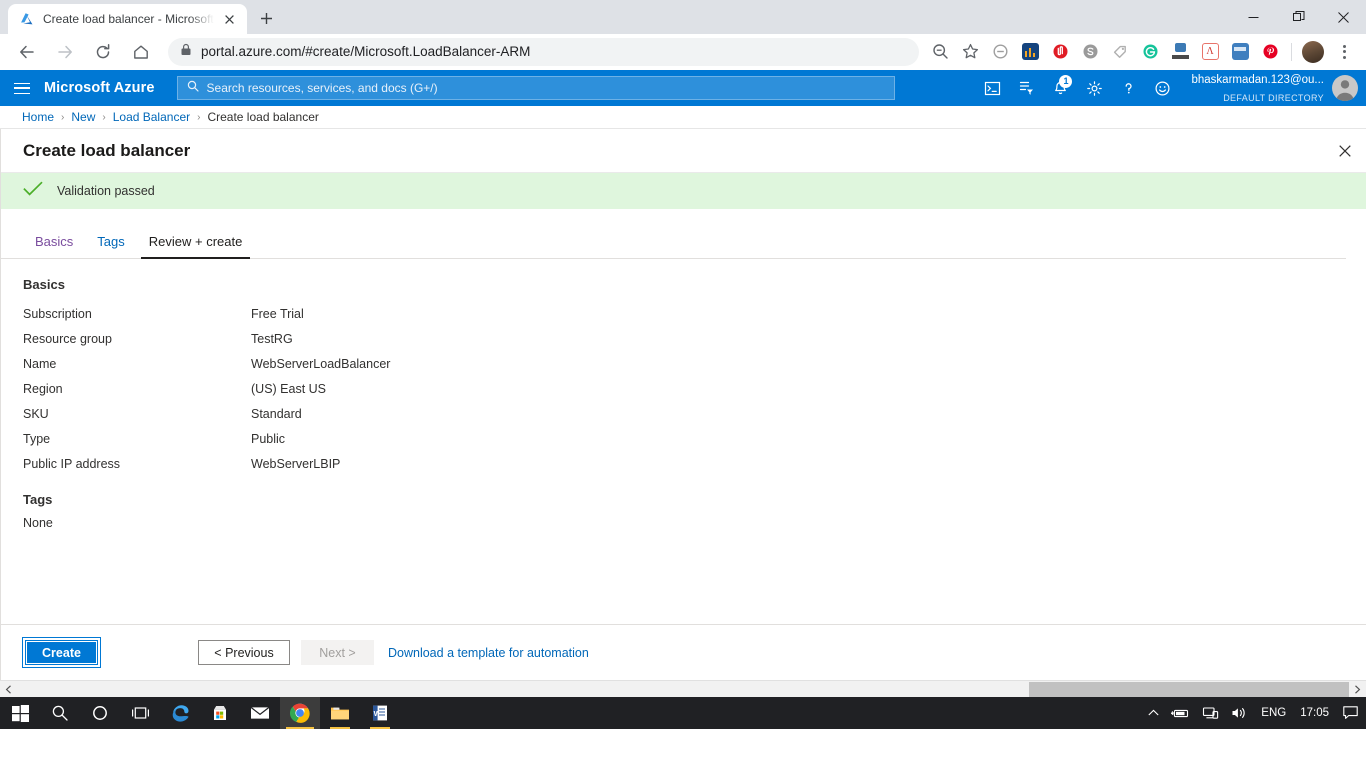 This screenshot has width=1366, height=768. What do you see at coordinates (340, 713) in the screenshot?
I see `file-explorer-icon` at bounding box center [340, 713].